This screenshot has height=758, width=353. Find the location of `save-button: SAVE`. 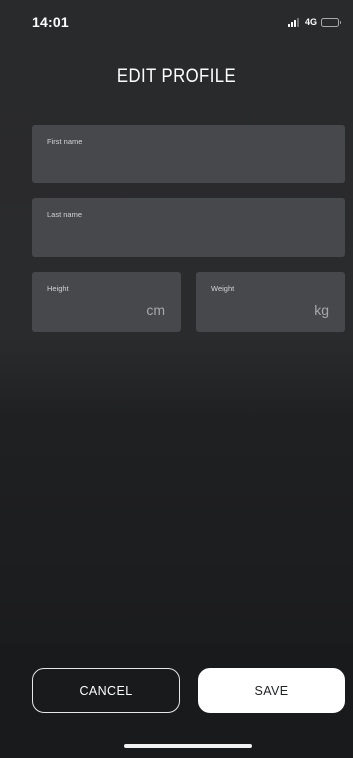

save-button: SAVE is located at coordinates (271, 690).